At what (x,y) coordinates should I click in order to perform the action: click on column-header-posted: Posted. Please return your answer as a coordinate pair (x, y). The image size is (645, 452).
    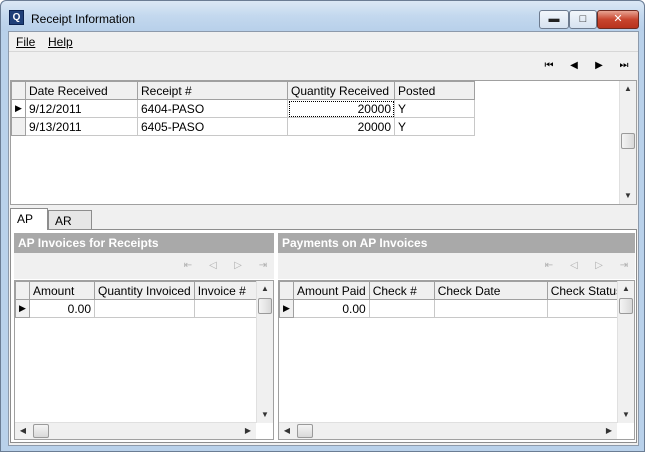
    Looking at the image, I should click on (434, 90).